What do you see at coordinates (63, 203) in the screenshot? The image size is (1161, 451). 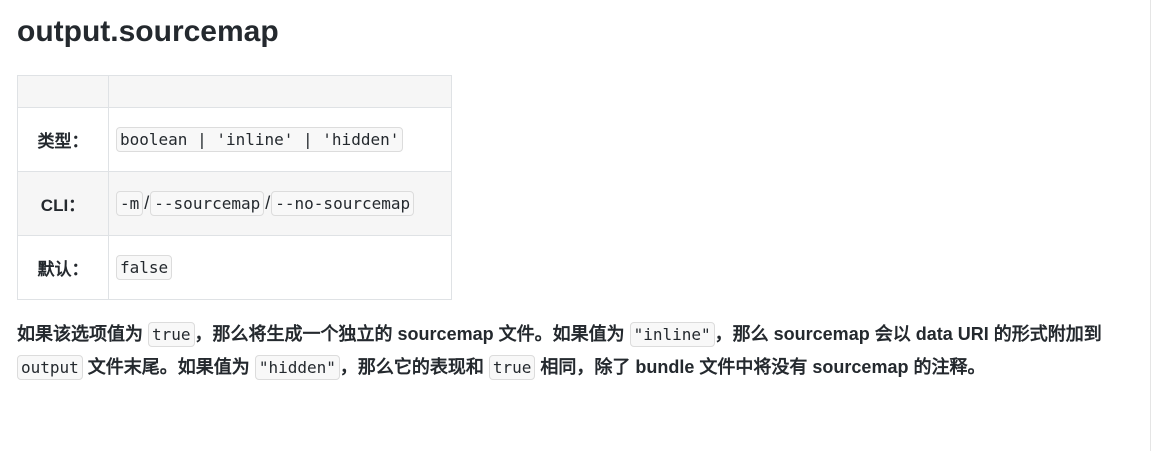 I see `cli-label: CLI：` at bounding box center [63, 203].